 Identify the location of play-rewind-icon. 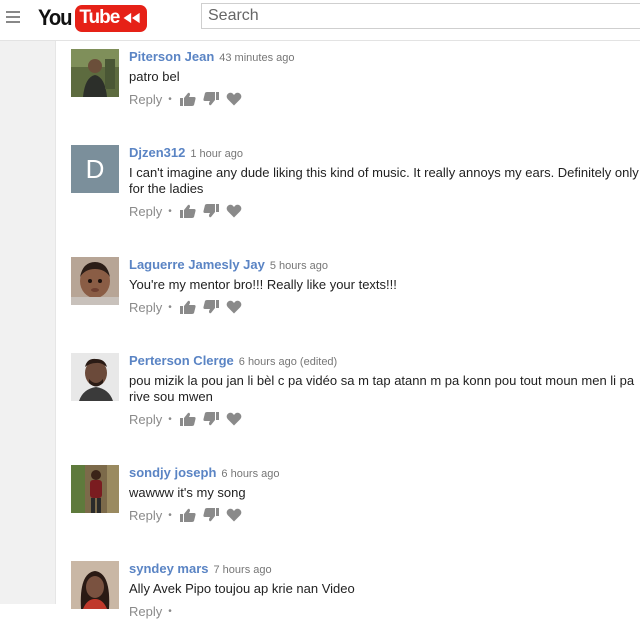
(131, 18).